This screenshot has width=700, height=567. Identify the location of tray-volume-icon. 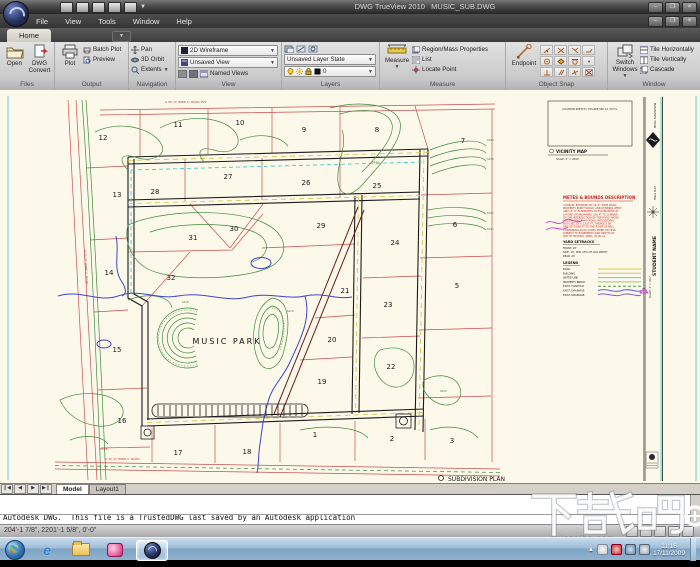
(644, 549).